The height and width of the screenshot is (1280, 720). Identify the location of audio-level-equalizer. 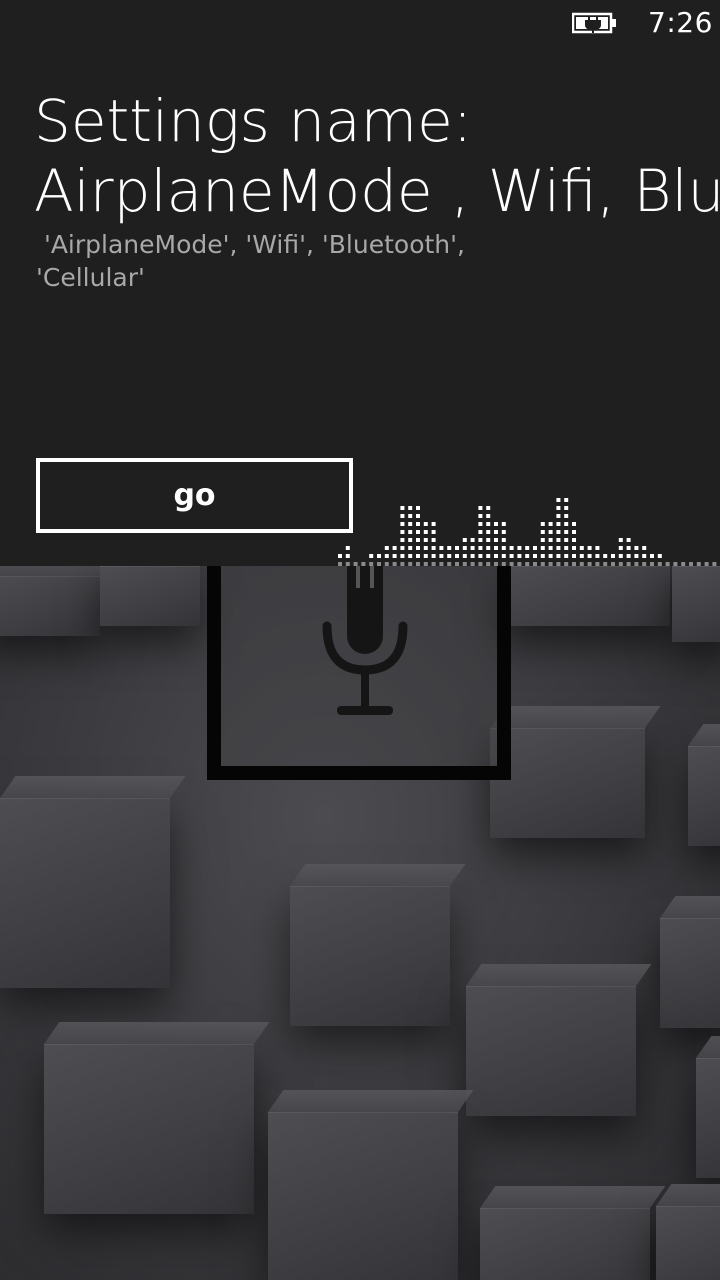
(527, 532).